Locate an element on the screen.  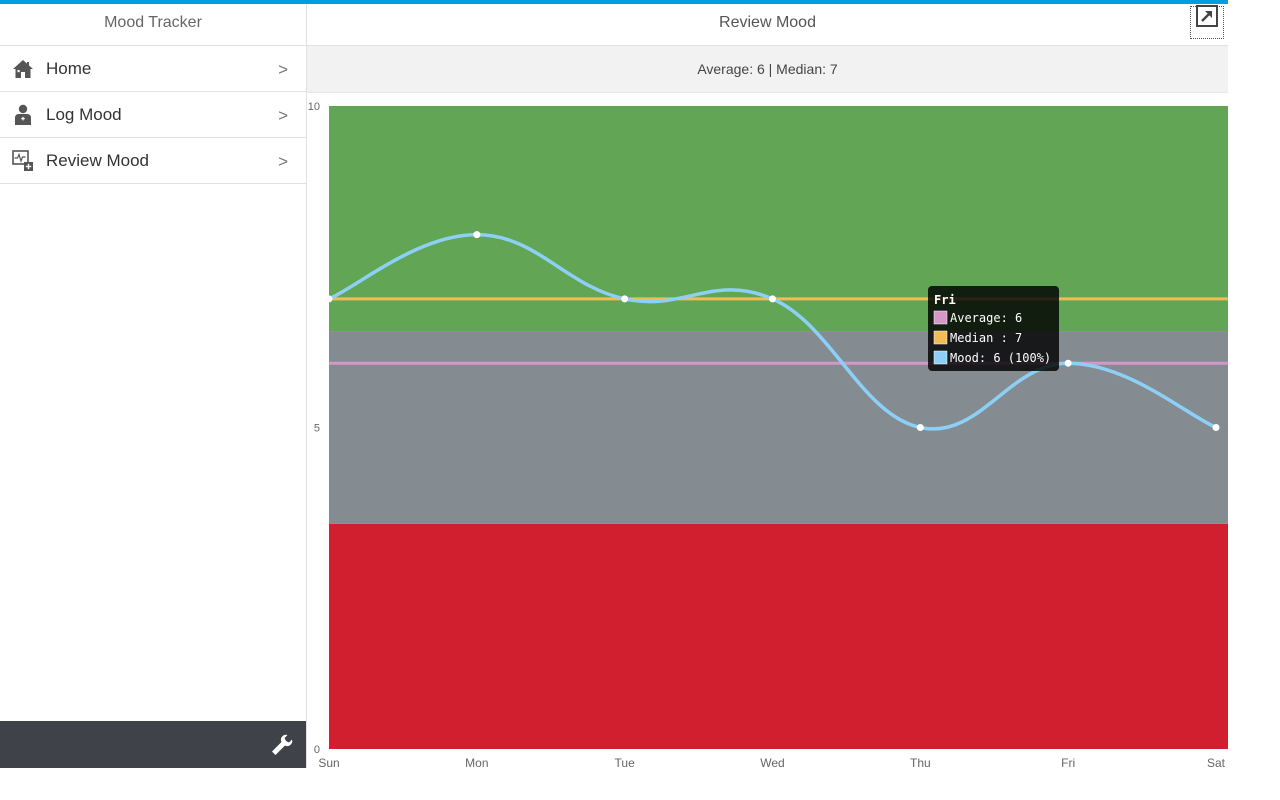
tooltip-swatch-mood is located at coordinates (940, 357).